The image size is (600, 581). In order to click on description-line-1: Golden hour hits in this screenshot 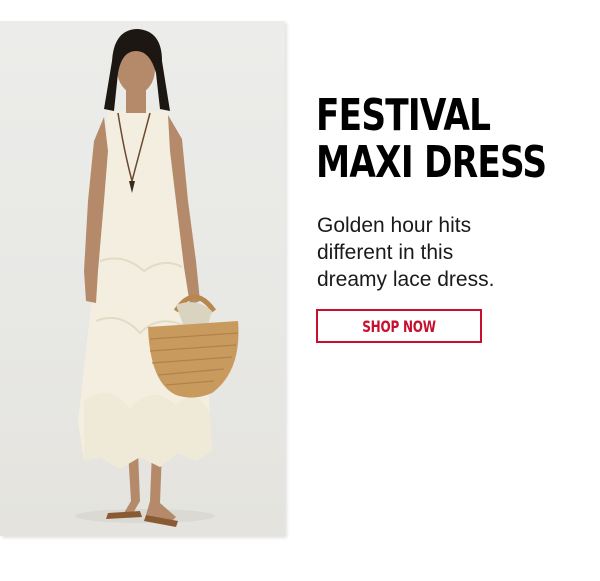, I will do `click(394, 225)`.